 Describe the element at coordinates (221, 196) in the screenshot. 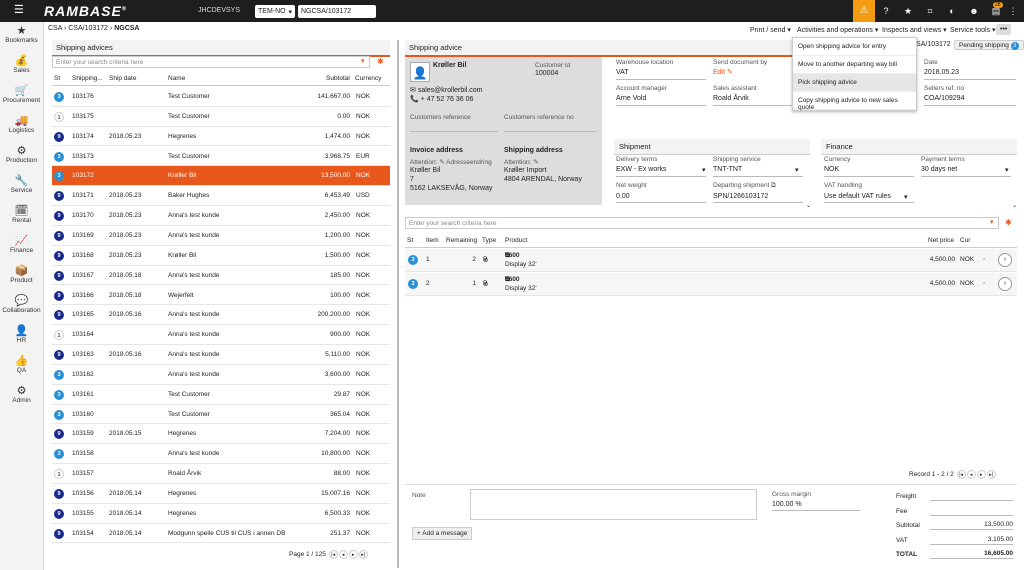

I see `table-row: 9 103171 2018.05.23 Baker Hughes 6,453.49 USD` at that location.